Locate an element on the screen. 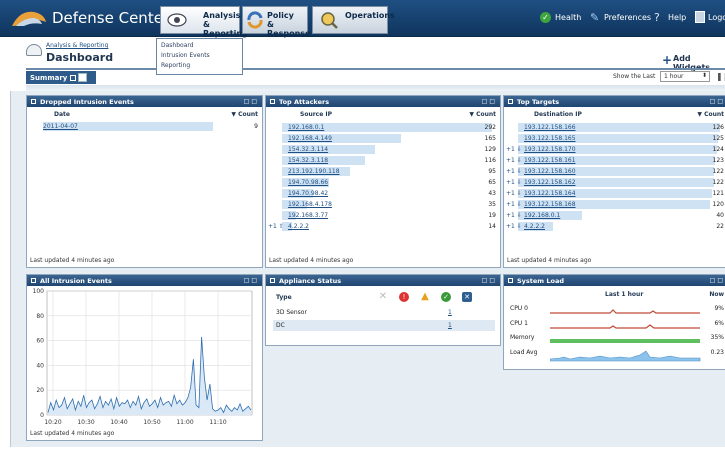 Image resolution: width=725 pixels, height=450 pixels. ip-link: 194.70.98.66 is located at coordinates (308, 182).